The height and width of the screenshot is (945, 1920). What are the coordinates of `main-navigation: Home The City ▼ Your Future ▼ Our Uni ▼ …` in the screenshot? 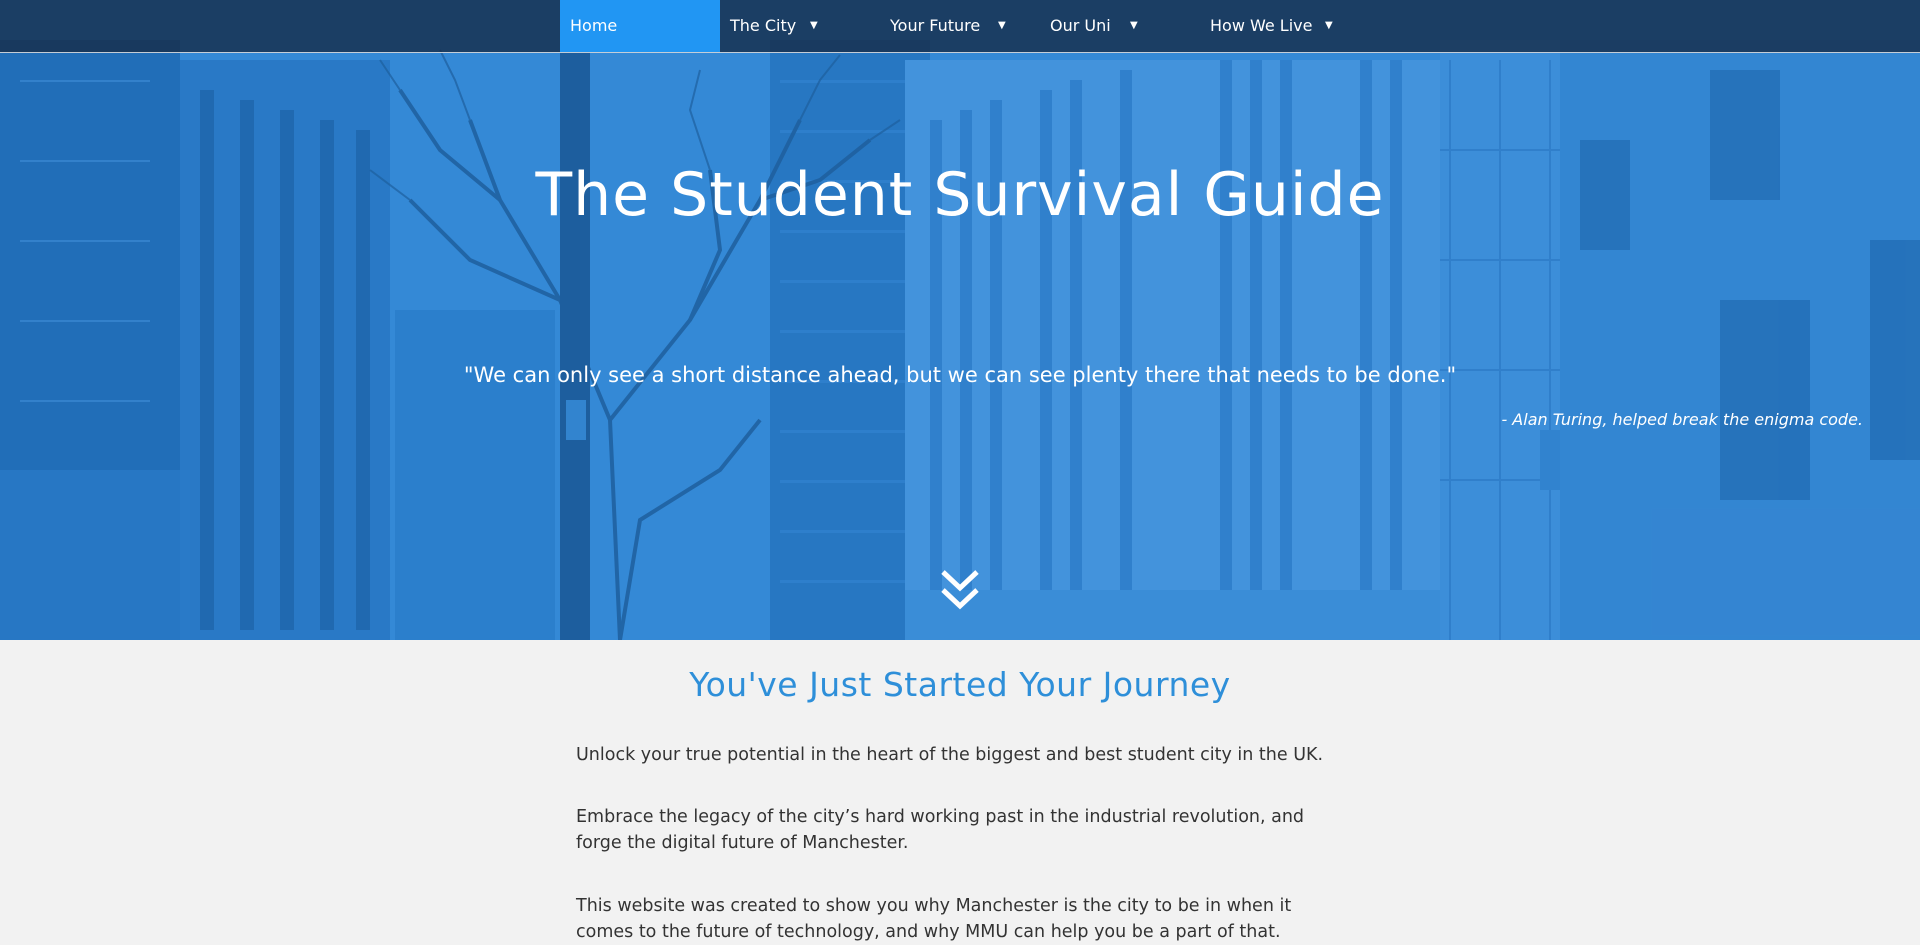 It's located at (960, 26).